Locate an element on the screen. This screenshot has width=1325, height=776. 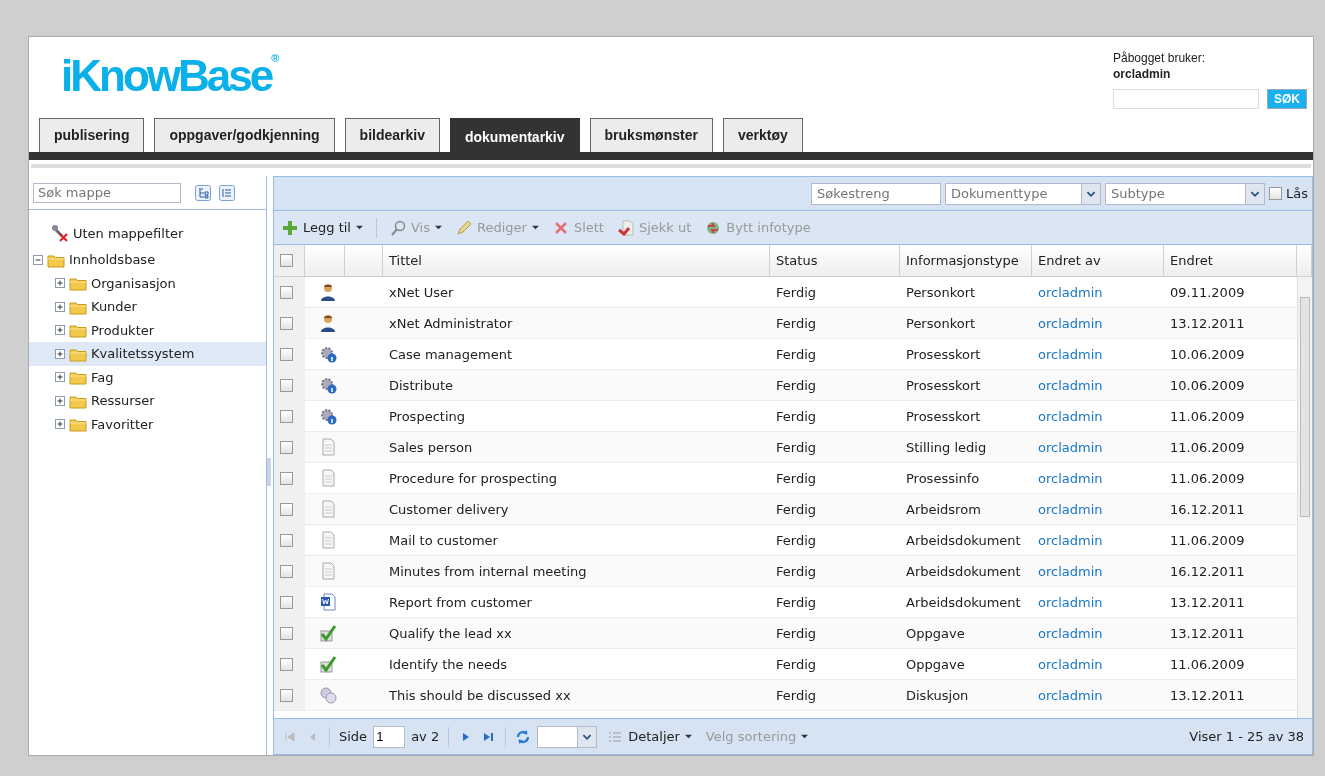
search-field is located at coordinates (1186, 99).